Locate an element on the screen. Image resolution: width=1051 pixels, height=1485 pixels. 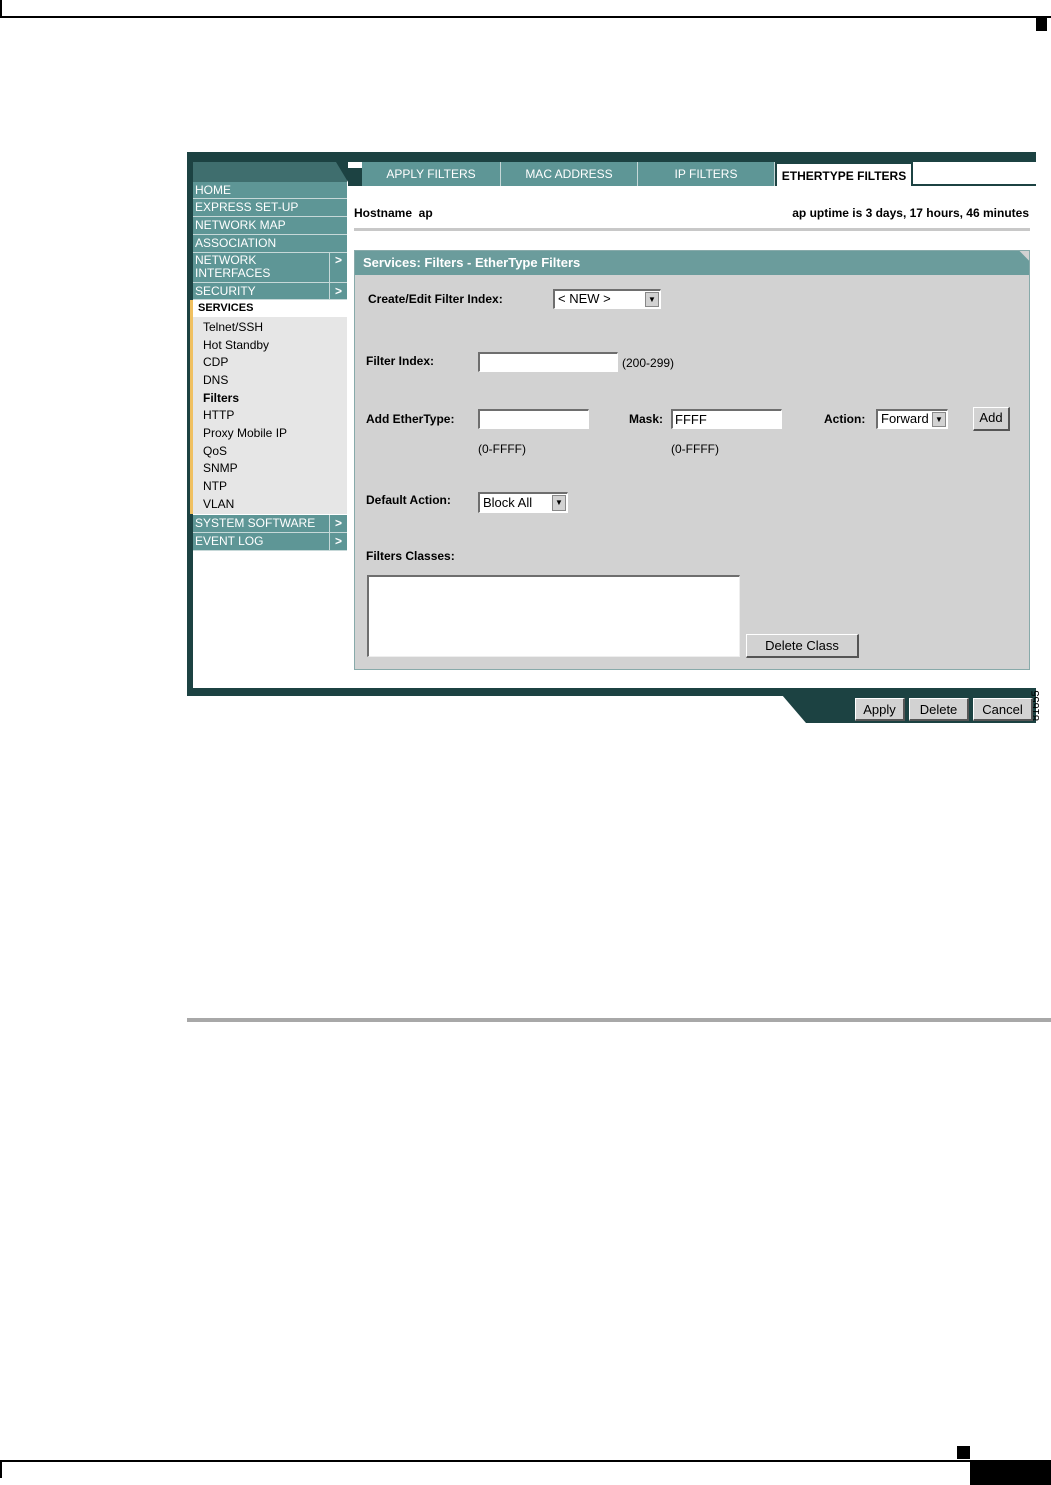
submenu-item-telnet-ssh: Telnet/SSH is located at coordinates (233, 327).